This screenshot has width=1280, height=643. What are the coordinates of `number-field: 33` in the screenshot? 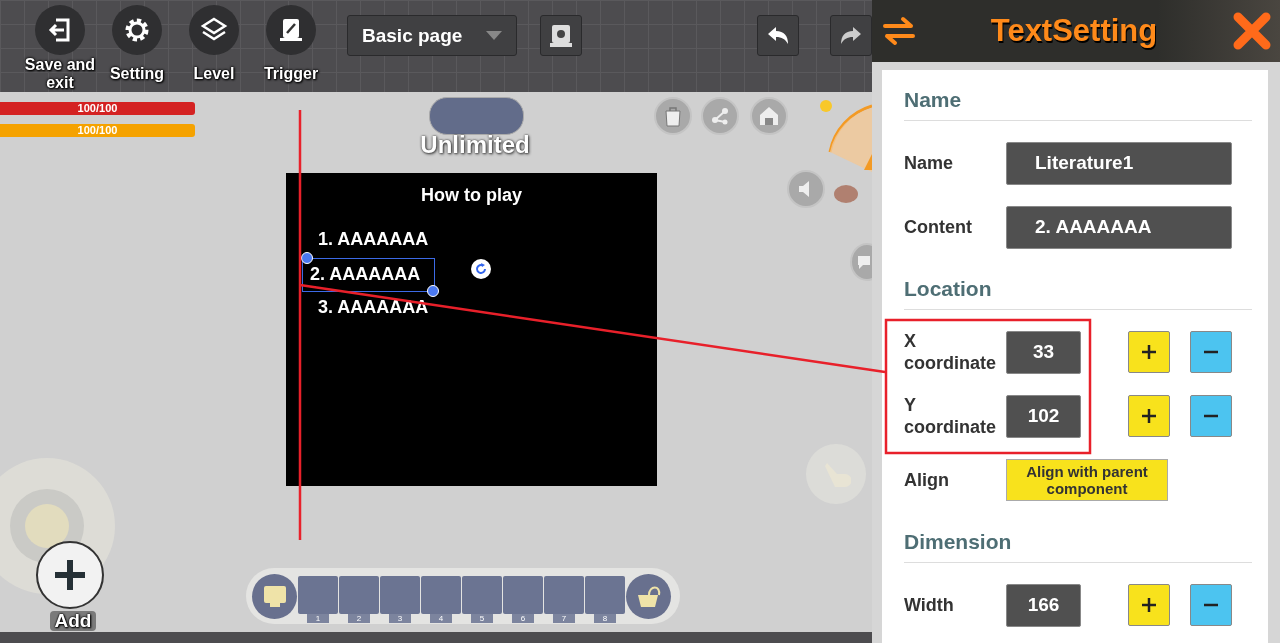 It's located at (1043, 352).